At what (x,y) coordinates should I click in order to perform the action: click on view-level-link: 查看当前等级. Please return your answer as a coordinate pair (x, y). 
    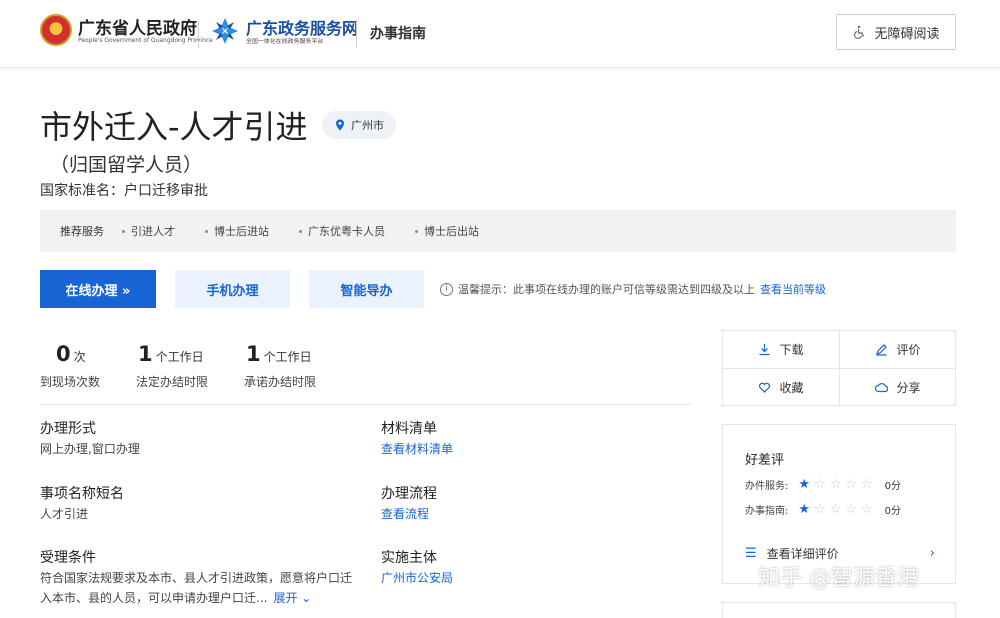
    Looking at the image, I should click on (793, 289).